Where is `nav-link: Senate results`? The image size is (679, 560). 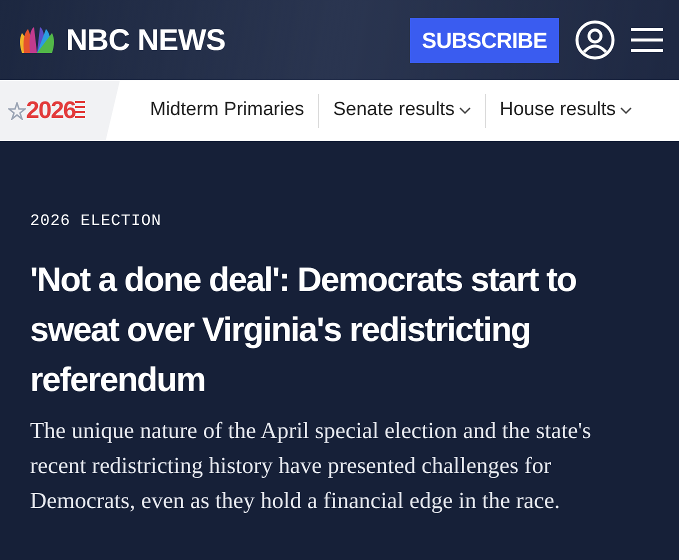 nav-link: Senate results is located at coordinates (402, 110).